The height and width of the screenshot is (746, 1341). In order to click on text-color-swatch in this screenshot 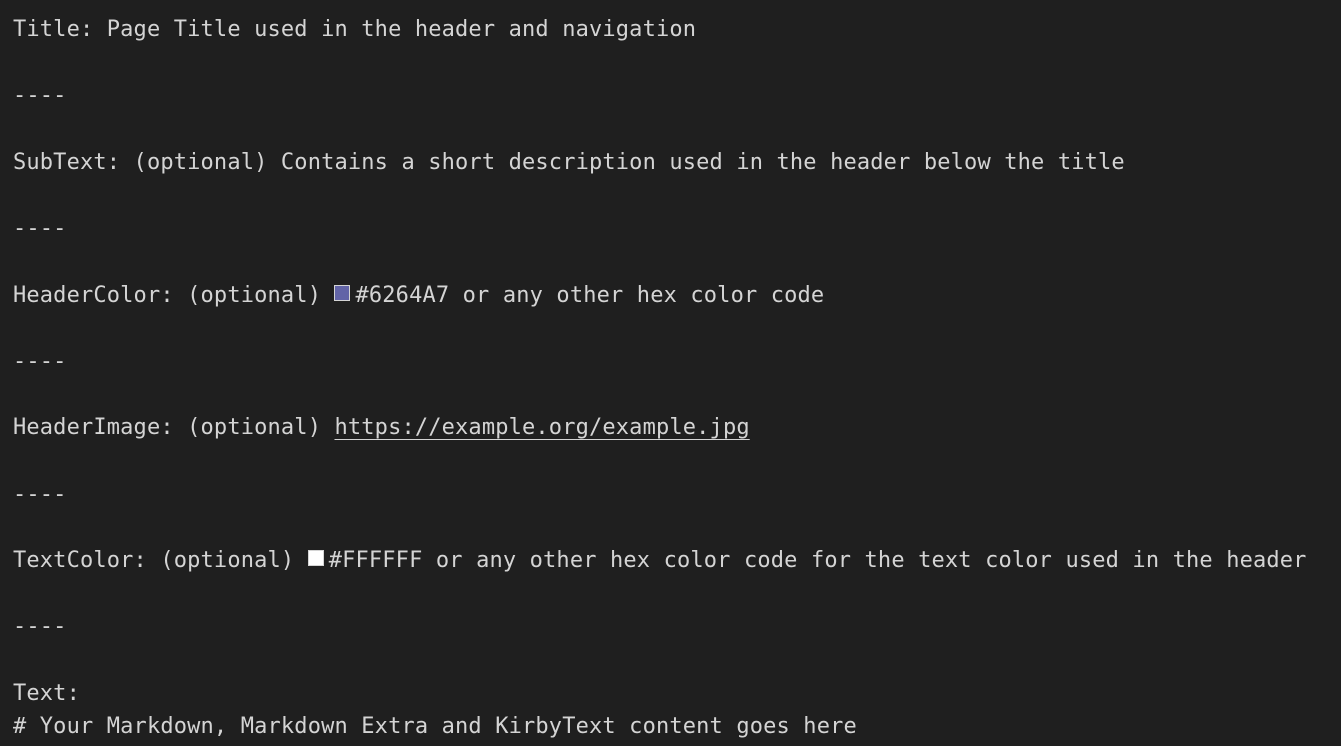, I will do `click(315, 558)`.